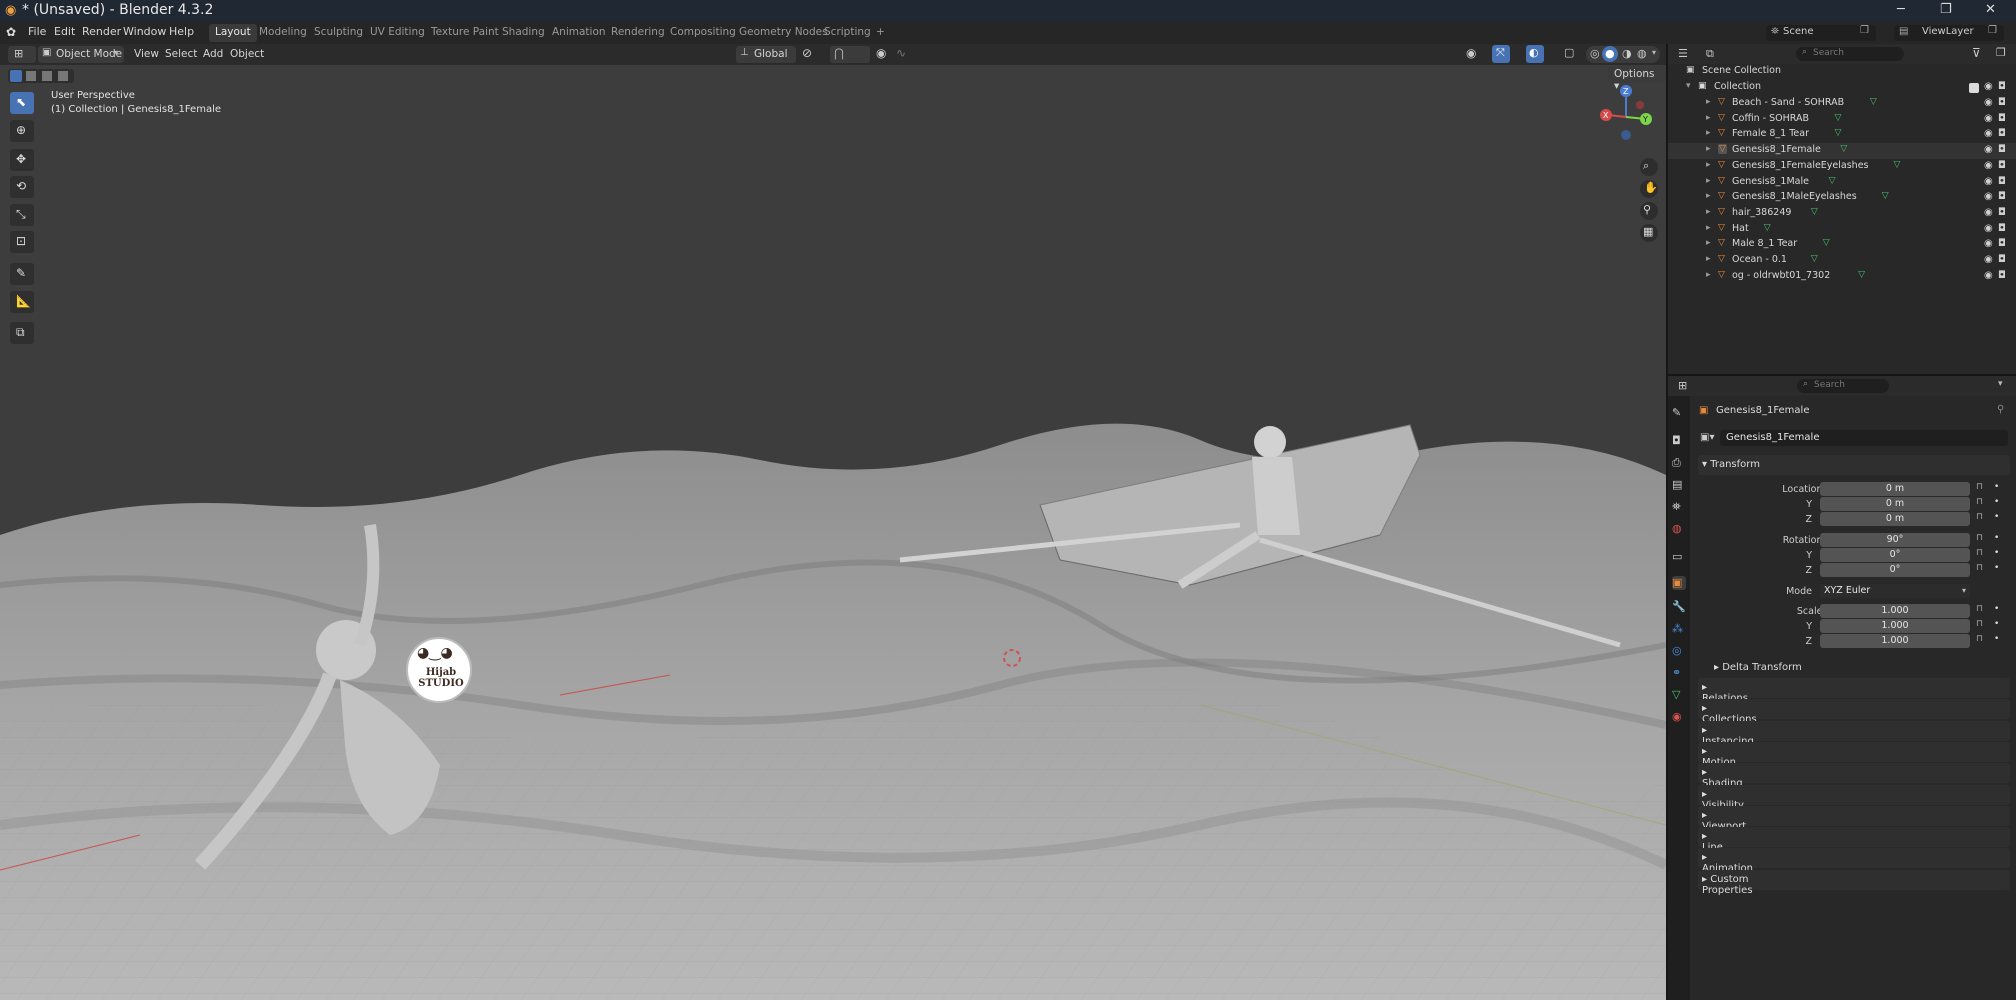 The image size is (2016, 1000). I want to click on data-tab-icon: ▽, so click(1679, 695).